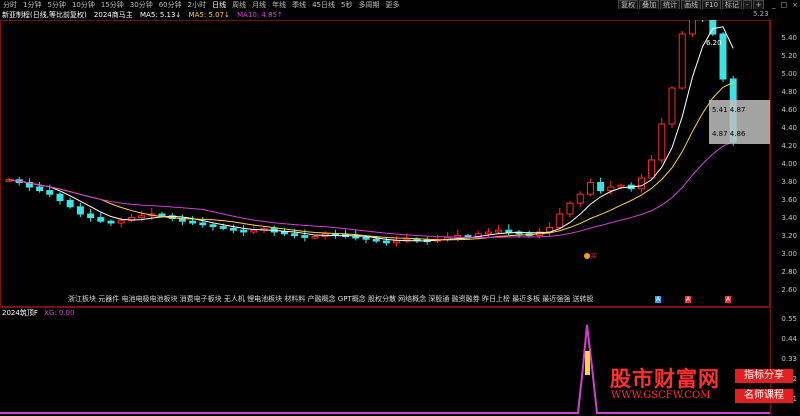  What do you see at coordinates (789, 339) in the screenshot?
I see `sub-tick-label: 0.44` at bounding box center [789, 339].